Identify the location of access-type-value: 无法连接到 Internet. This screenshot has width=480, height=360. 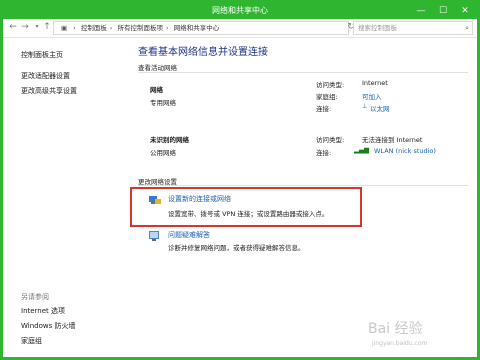
(392, 140).